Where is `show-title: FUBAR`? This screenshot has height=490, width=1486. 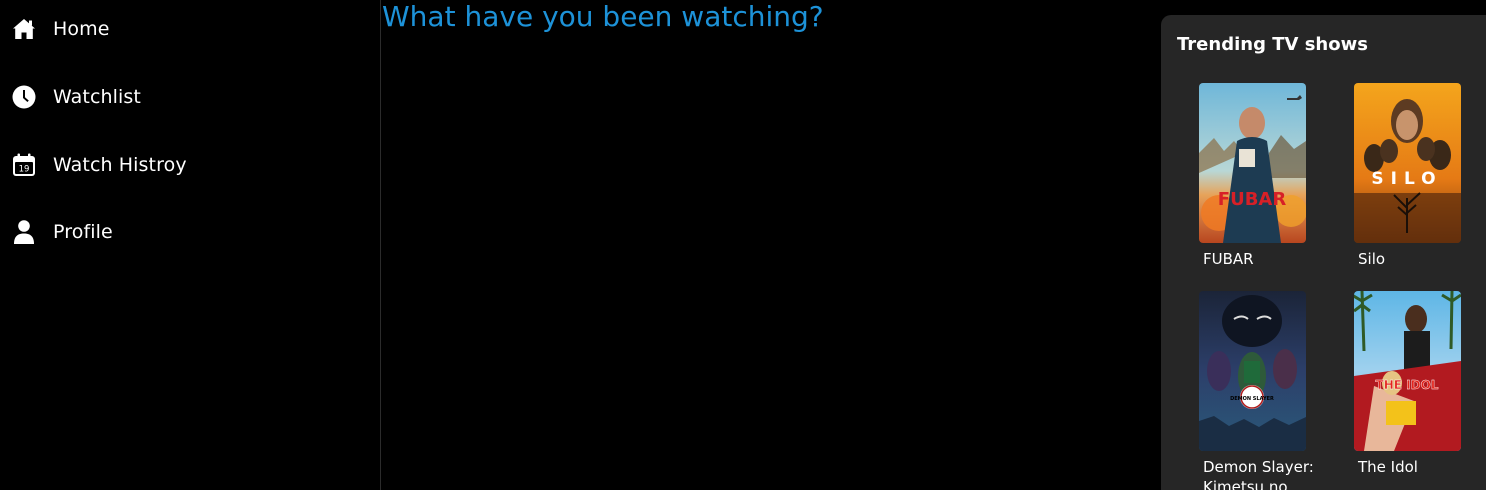 show-title: FUBAR is located at coordinates (1263, 259).